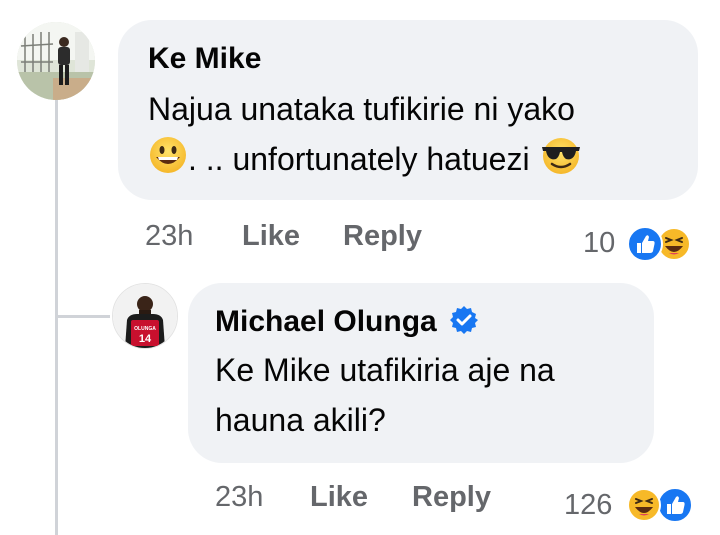 The image size is (720, 535). Describe the element at coordinates (599, 243) in the screenshot. I see `reaction-count: 10` at that location.